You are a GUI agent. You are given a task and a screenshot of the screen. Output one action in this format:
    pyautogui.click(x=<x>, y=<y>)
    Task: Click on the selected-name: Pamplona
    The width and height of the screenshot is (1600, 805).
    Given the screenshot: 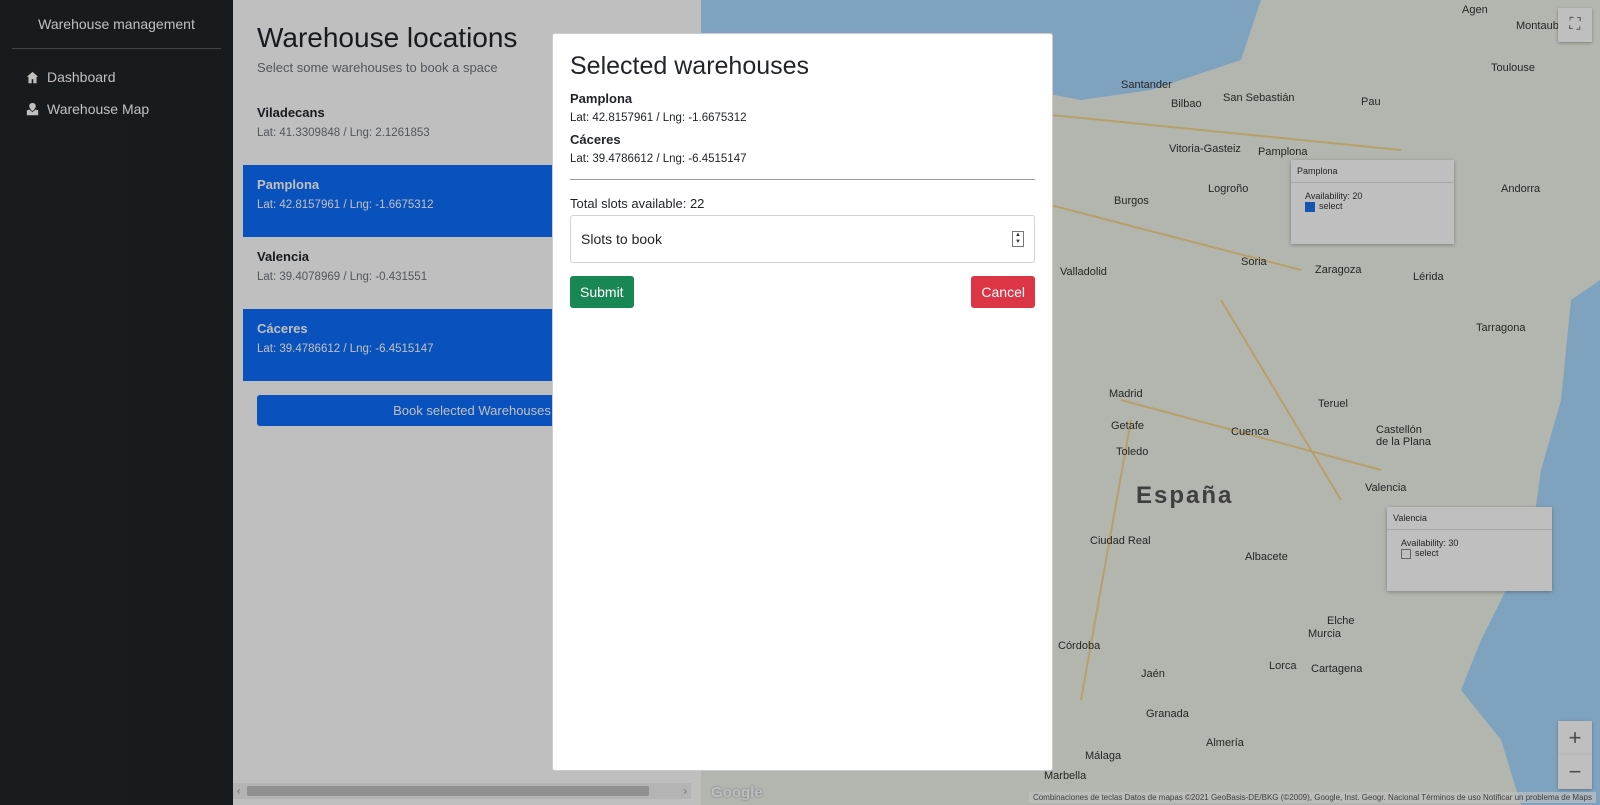 What is the action you would take?
    pyautogui.click(x=601, y=98)
    